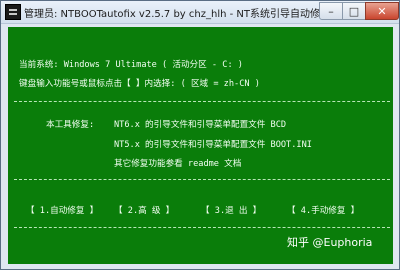 This screenshot has height=270, width=400. What do you see at coordinates (330, 242) in the screenshot?
I see `watermark-text: 知乎 @Euphoria` at bounding box center [330, 242].